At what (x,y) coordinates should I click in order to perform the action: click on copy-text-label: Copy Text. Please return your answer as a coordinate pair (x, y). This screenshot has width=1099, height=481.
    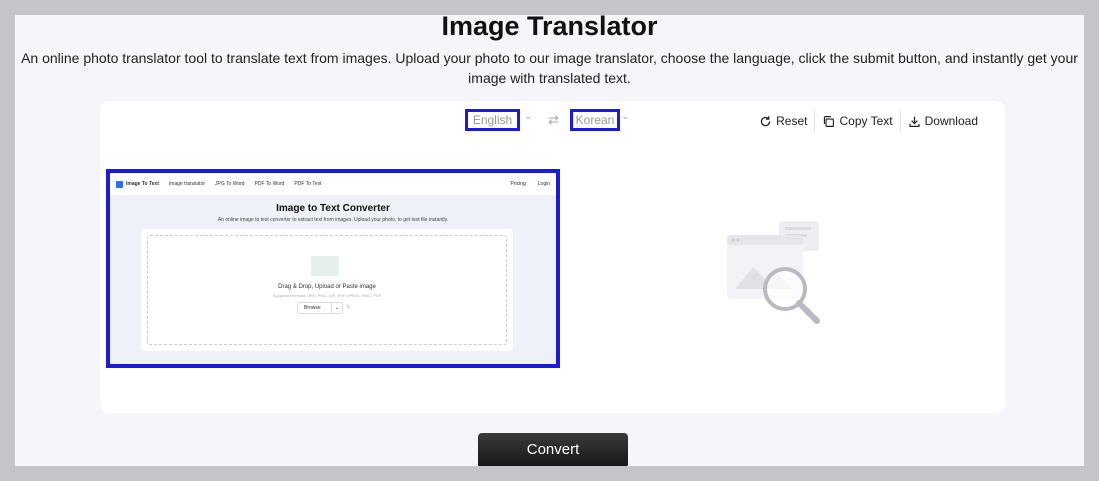
    Looking at the image, I should click on (866, 121).